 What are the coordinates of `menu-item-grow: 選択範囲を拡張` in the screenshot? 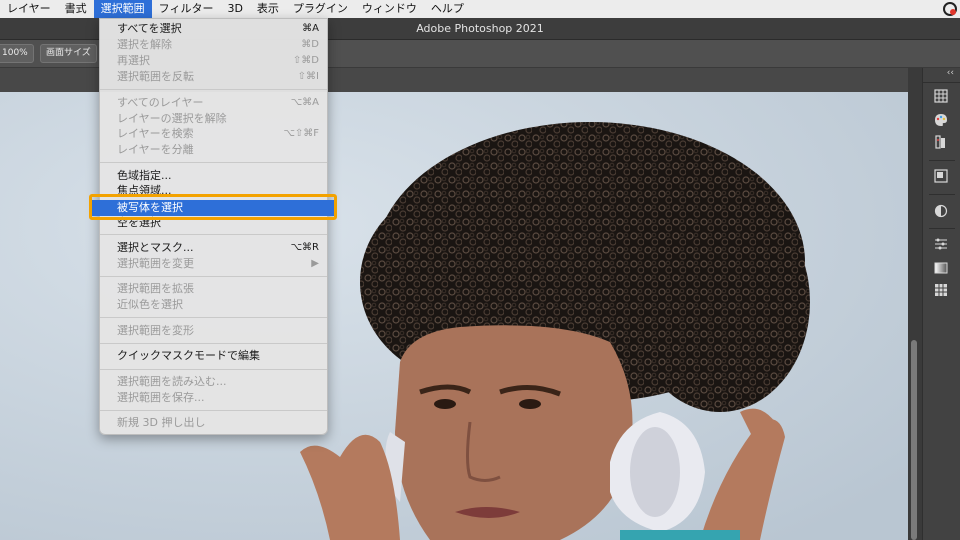 It's located at (213, 289).